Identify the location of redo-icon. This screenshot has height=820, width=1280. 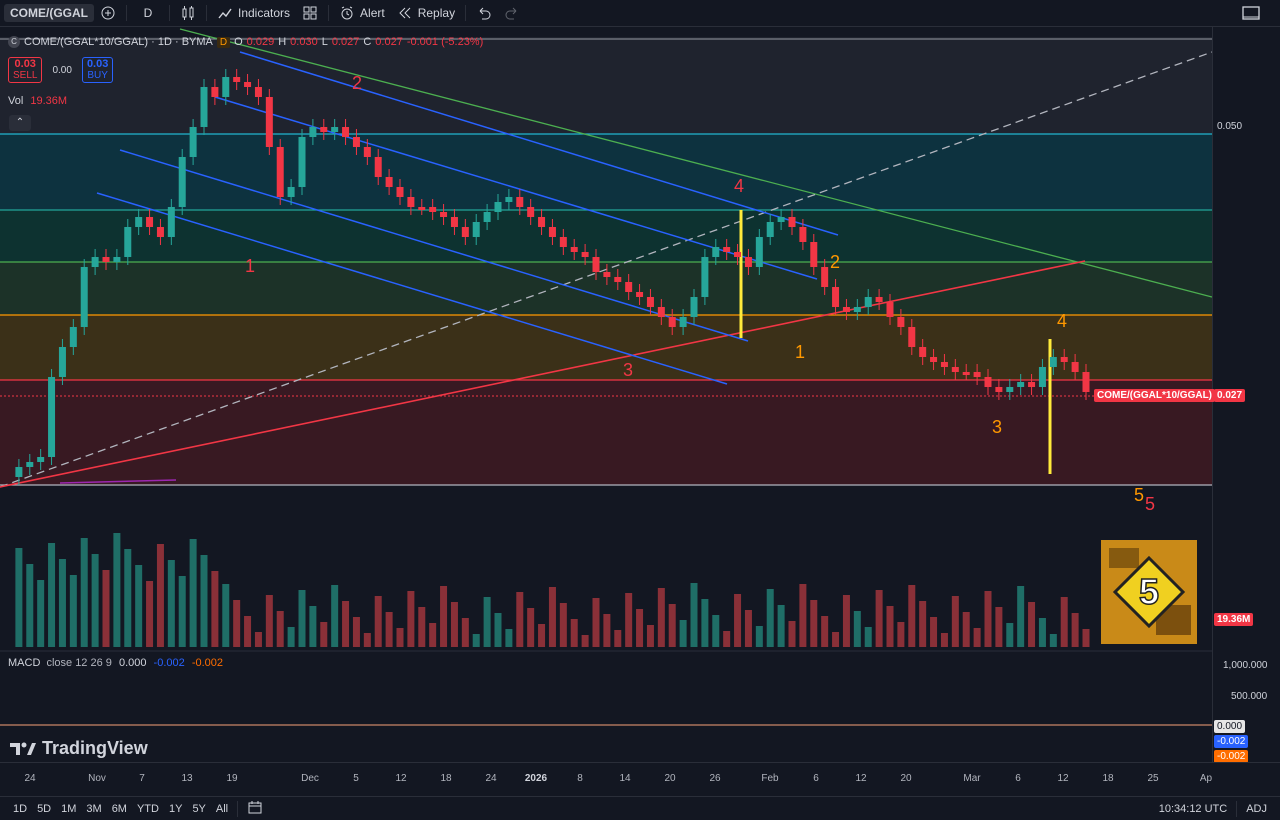
(512, 13).